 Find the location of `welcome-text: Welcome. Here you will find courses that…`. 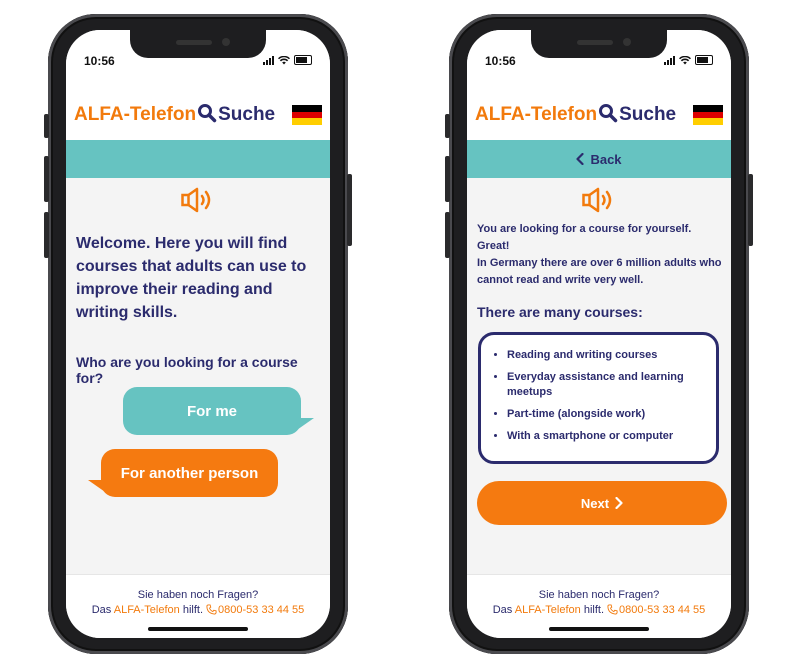

welcome-text: Welcome. Here you will find courses that… is located at coordinates (191, 278).